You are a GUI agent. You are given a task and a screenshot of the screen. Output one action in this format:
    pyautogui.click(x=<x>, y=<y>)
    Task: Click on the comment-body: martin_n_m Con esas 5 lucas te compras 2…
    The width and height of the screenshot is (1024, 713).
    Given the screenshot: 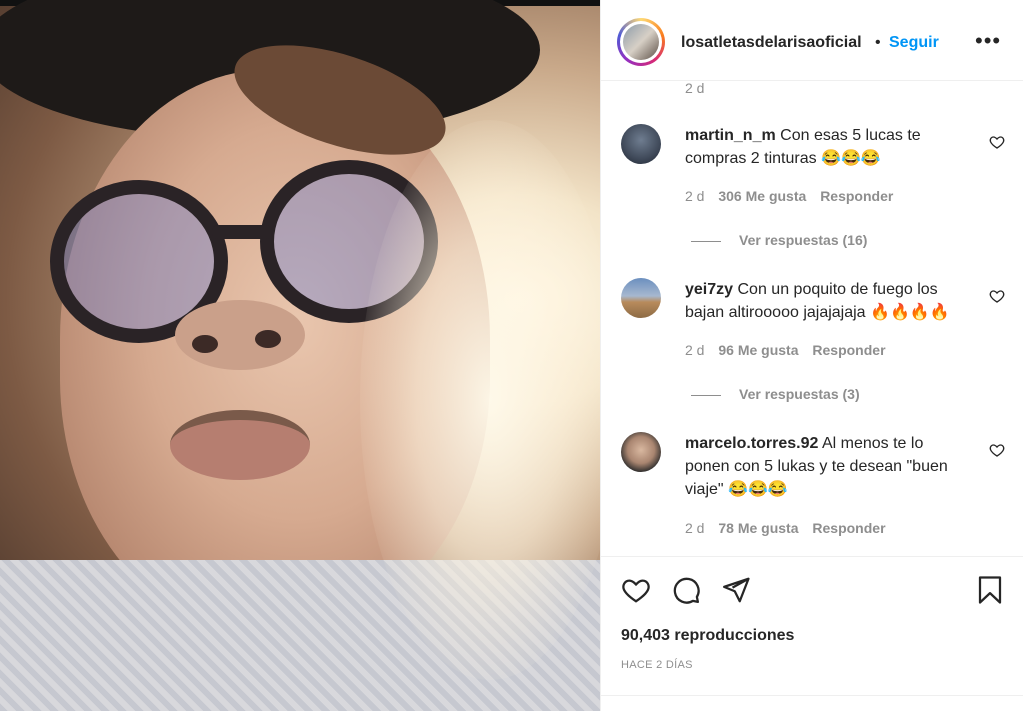 What is the action you would take?
    pyautogui.click(x=825, y=147)
    